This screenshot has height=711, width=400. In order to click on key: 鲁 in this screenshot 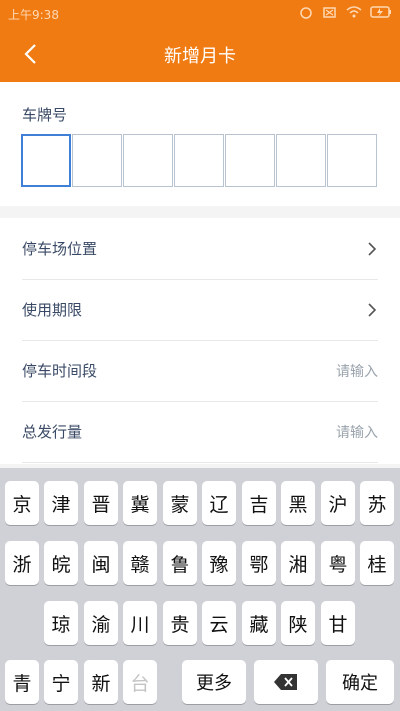, I will do `click(180, 563)`.